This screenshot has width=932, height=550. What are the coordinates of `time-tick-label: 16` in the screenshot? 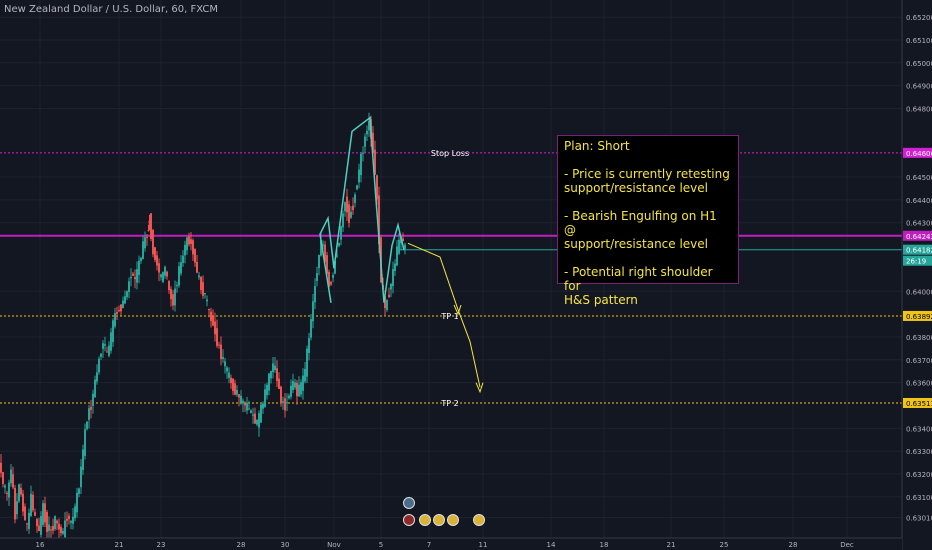 It's located at (40, 545).